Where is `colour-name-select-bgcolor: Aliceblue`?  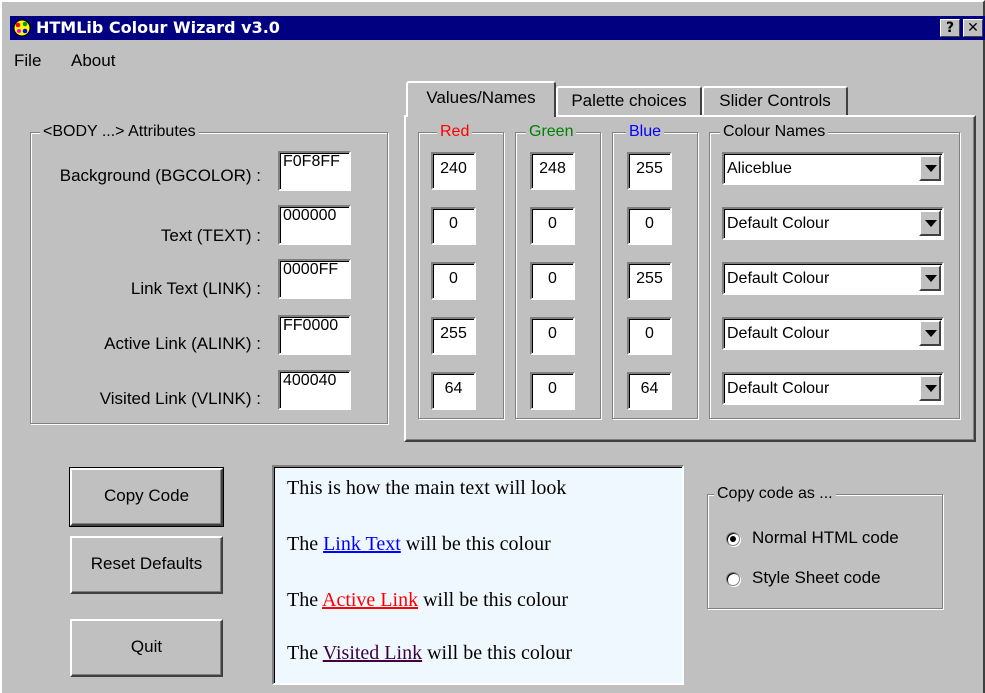
colour-name-select-bgcolor: Aliceblue is located at coordinates (833, 168).